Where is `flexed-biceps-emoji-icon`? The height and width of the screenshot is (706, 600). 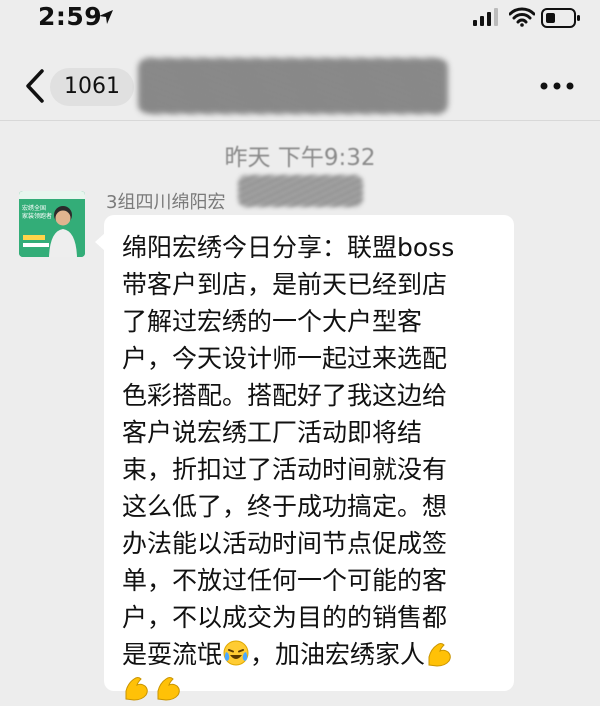
flexed-biceps-emoji-icon is located at coordinates (439, 655).